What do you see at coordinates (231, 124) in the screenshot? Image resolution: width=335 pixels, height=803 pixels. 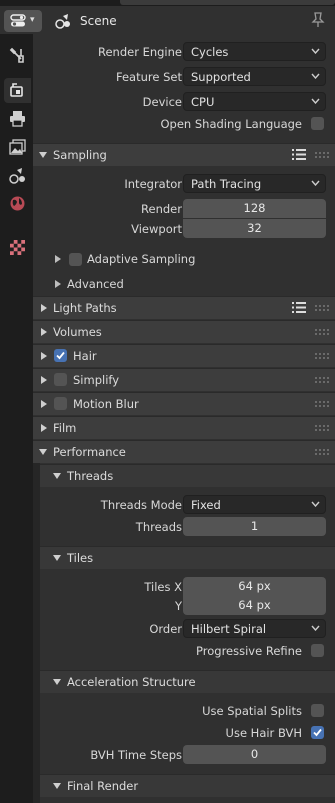 I see `osl-label: Open Shading Language` at bounding box center [231, 124].